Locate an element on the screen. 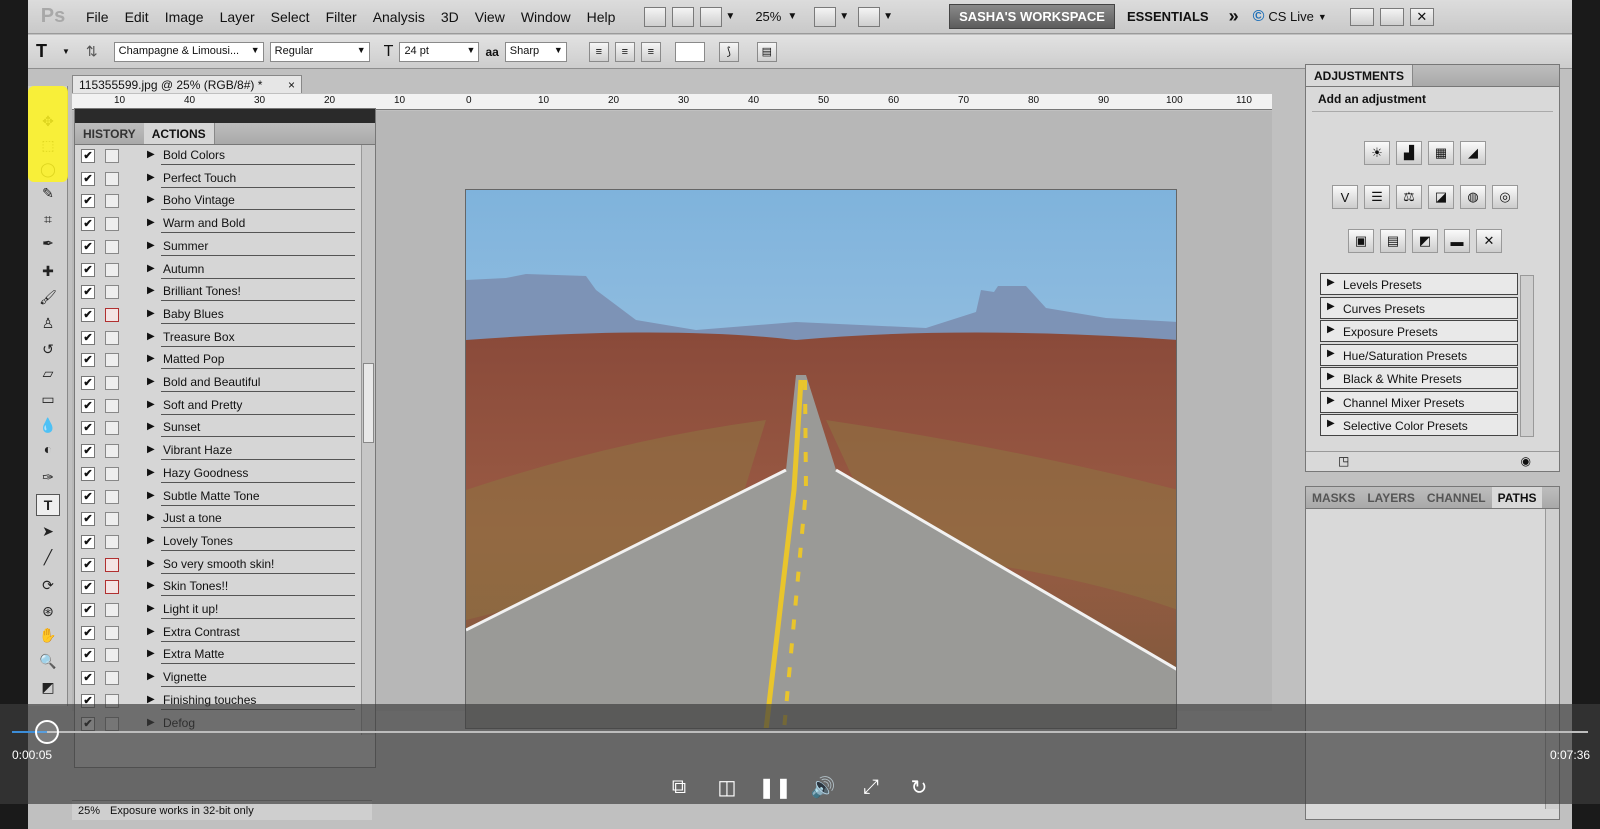 The image size is (1600, 829). menu-analysis: Analysis is located at coordinates (399, 17).